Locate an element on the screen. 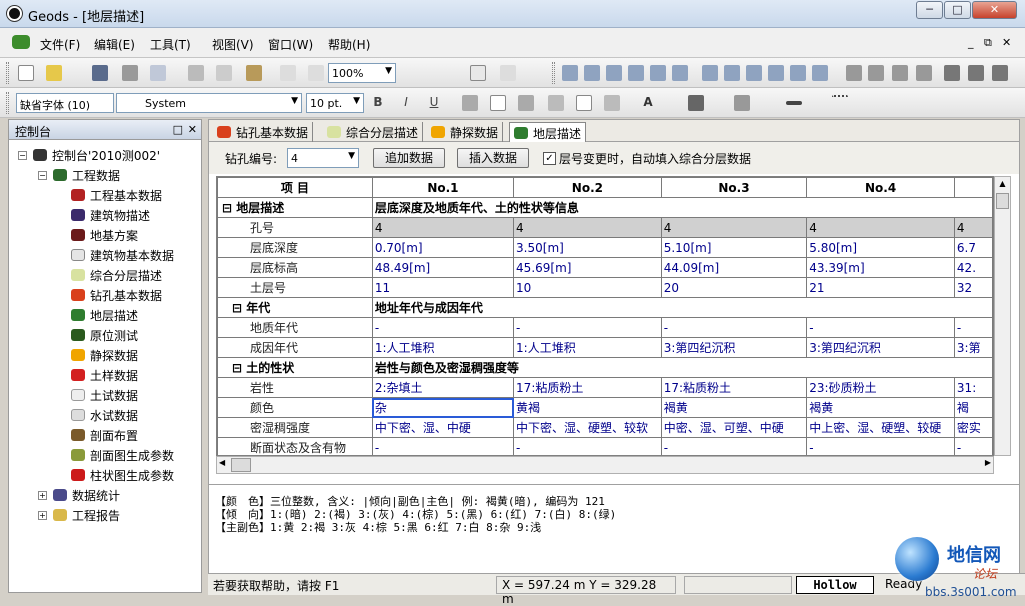  table-row: 层底标高 48.49[m] 45.69[m] 44.09[m] 43.39[m] 42. is located at coordinates (605, 267).